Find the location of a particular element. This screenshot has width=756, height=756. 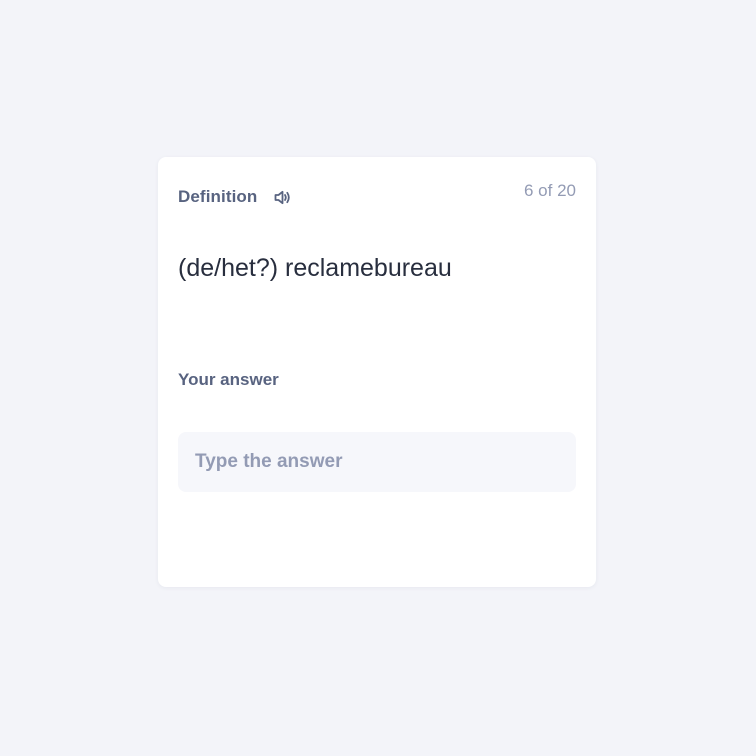

term-side-label: Definition is located at coordinates (218, 196).